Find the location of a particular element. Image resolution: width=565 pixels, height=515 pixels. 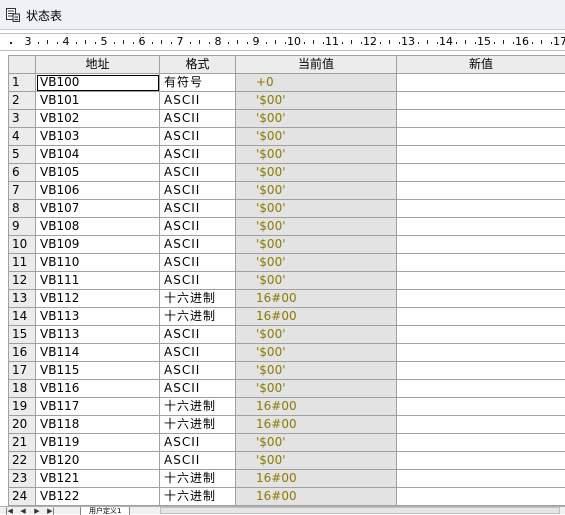

row-number-cell: 12 is located at coordinates (22, 281).